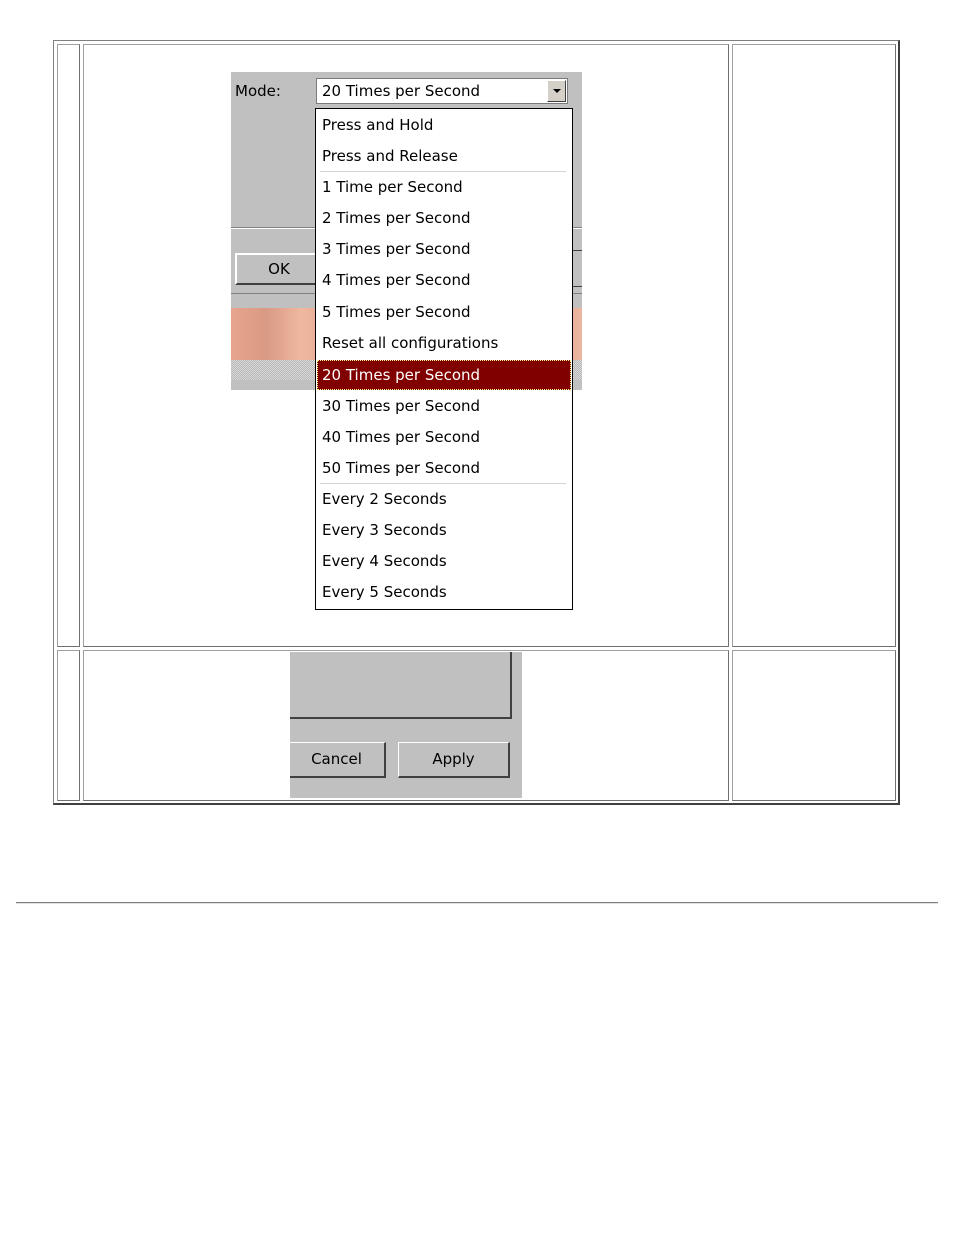 This screenshot has width=954, height=1235. What do you see at coordinates (444, 312) in the screenshot?
I see `dropdown-option: 5 Times per Second` at bounding box center [444, 312].